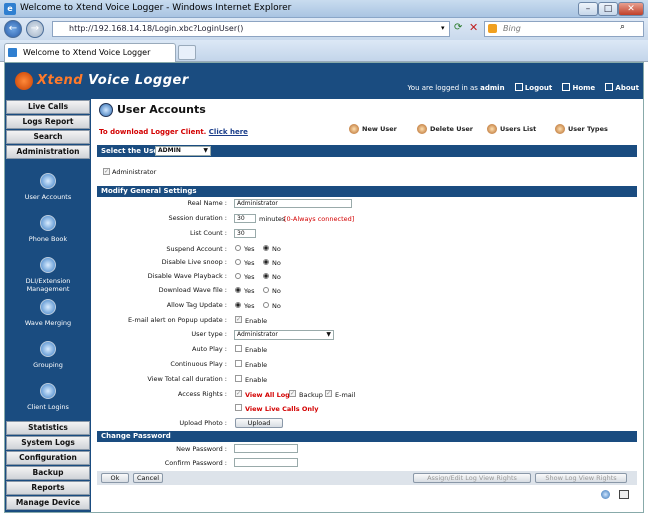 The image size is (648, 513). I want to click on page-title: User Accounts, so click(161, 109).